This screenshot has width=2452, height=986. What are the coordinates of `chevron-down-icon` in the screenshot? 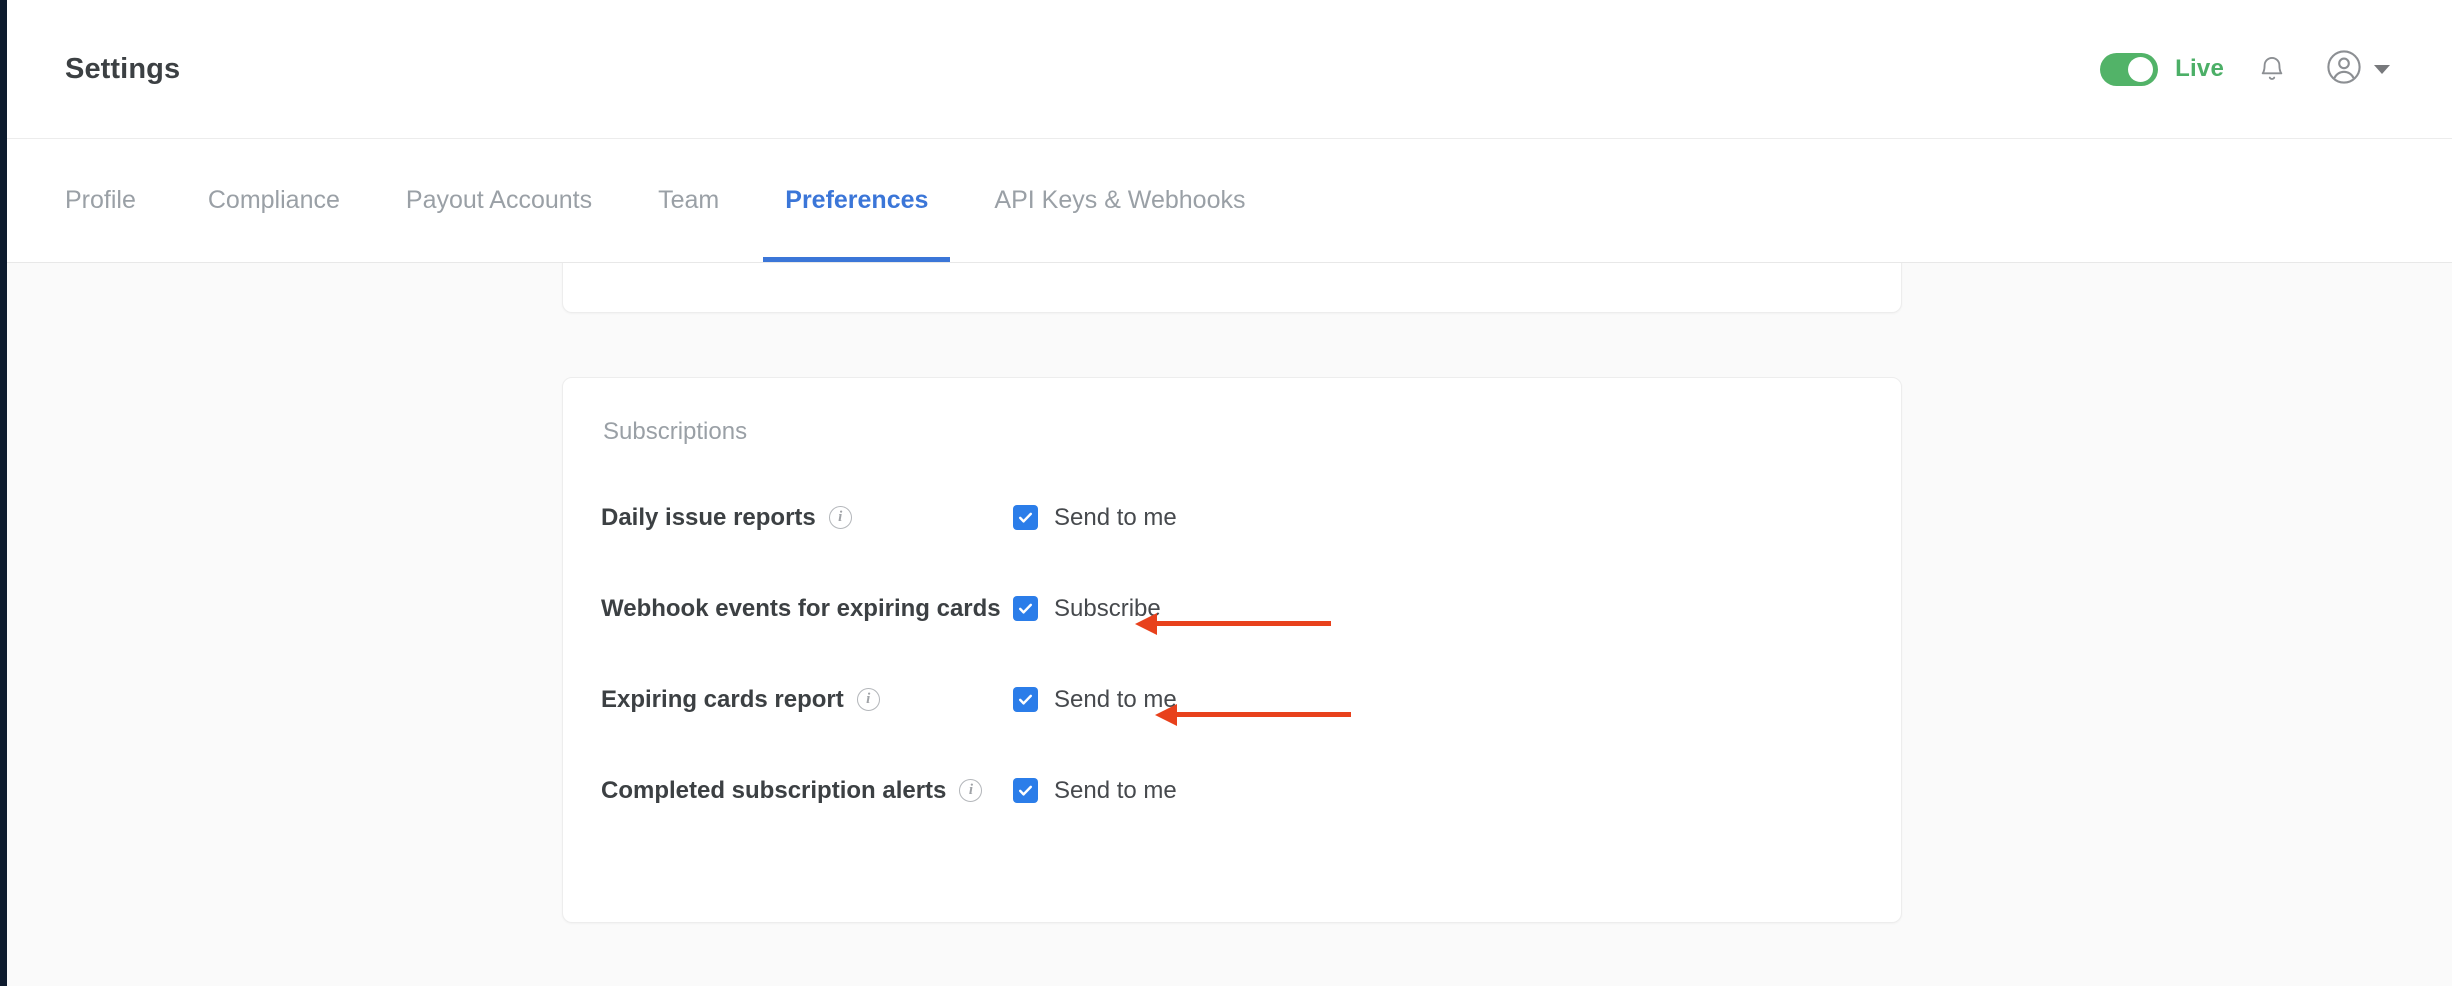 It's located at (2382, 69).